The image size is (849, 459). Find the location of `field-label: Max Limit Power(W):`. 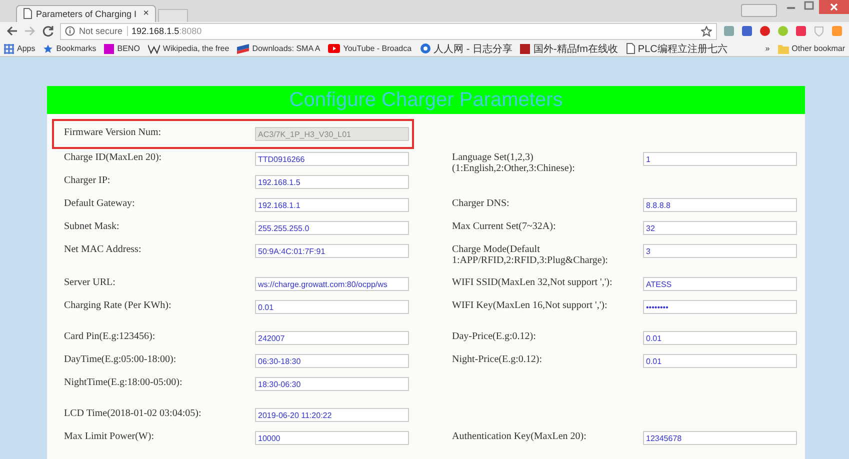

field-label: Max Limit Power(W): is located at coordinates (109, 436).